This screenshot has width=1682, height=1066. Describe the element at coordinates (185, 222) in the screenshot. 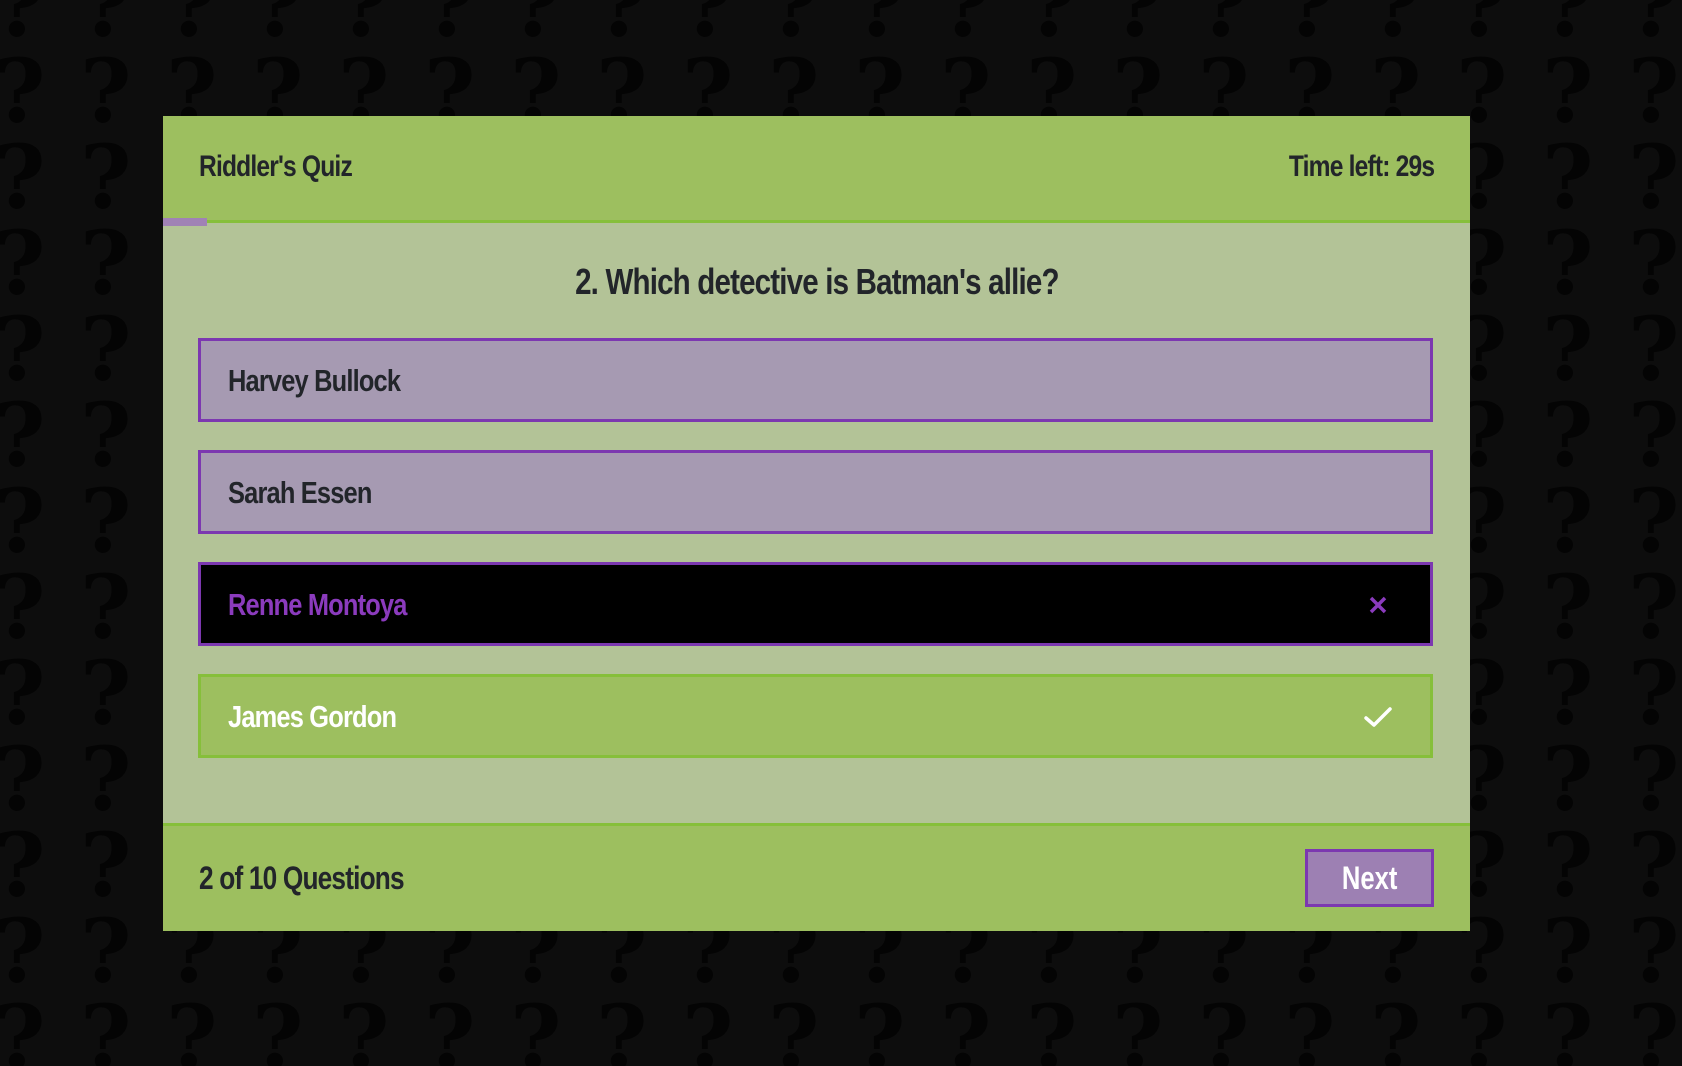

I see `progress-bar` at that location.